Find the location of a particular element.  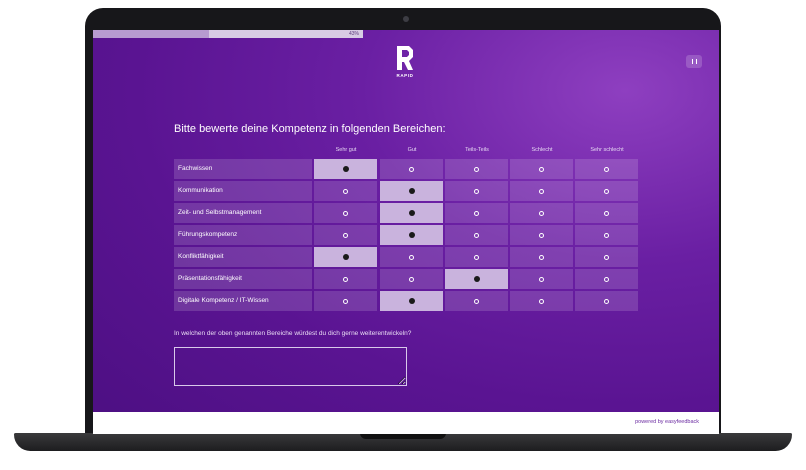

powered-by-link: powered by easyfeedback is located at coordinates (667, 422).